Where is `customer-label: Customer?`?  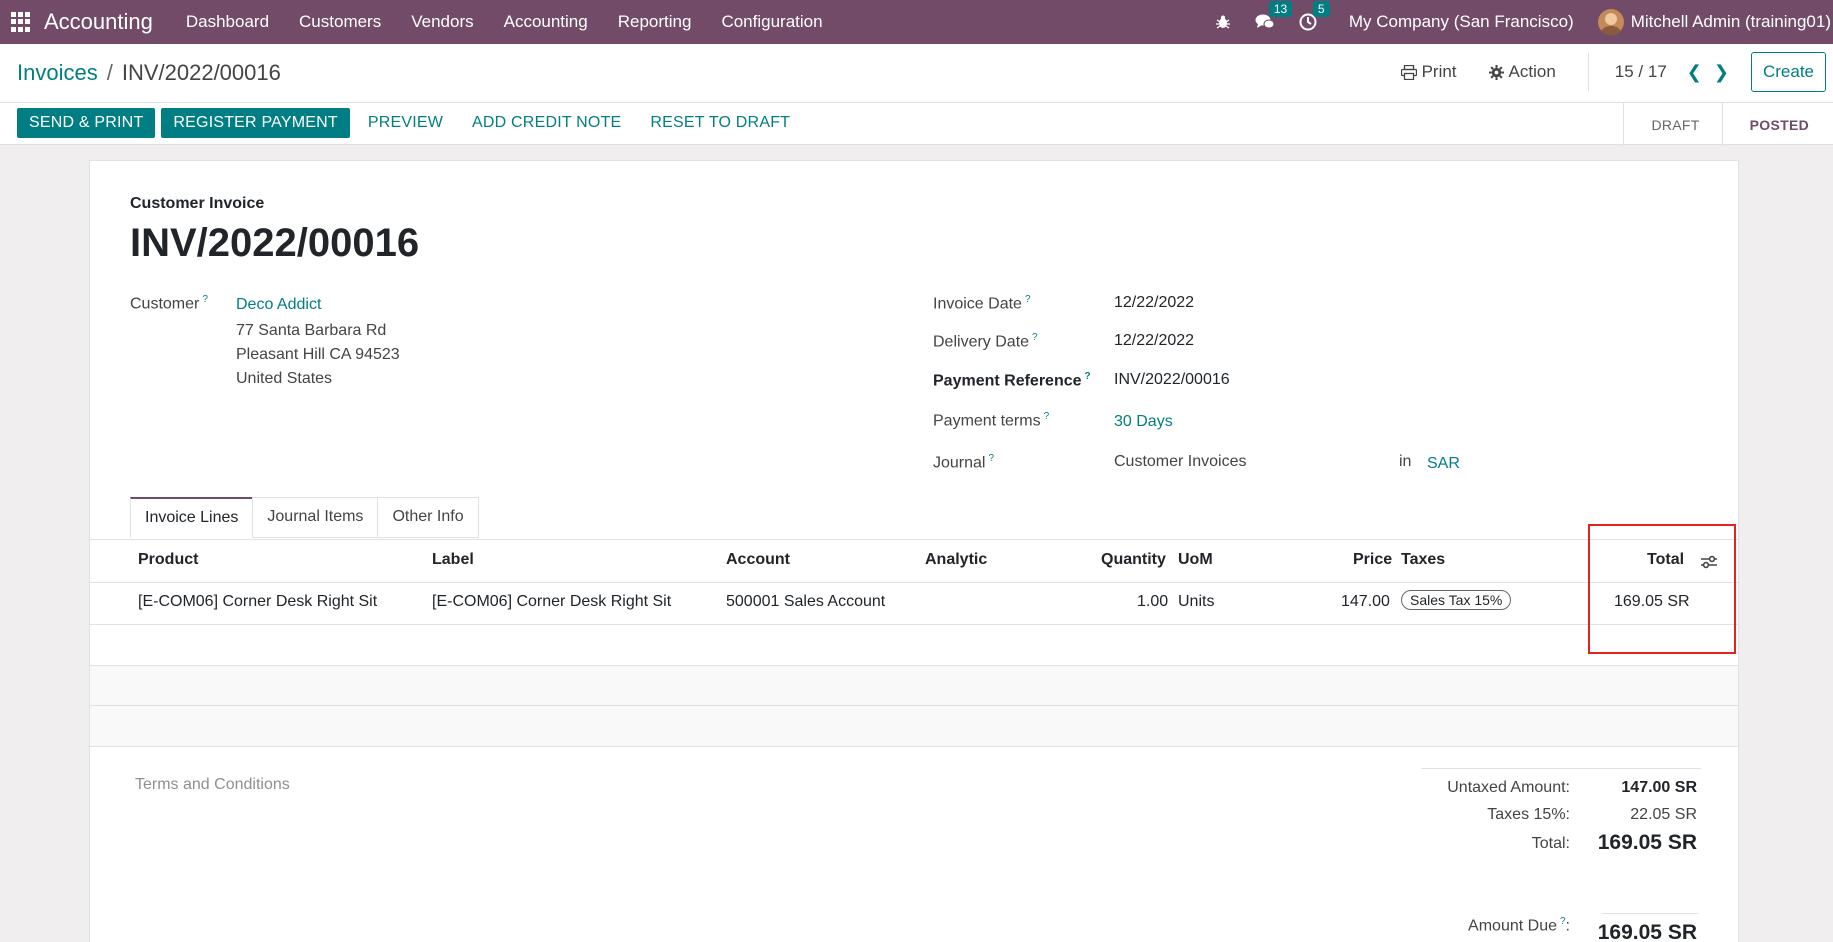 customer-label: Customer? is located at coordinates (169, 303).